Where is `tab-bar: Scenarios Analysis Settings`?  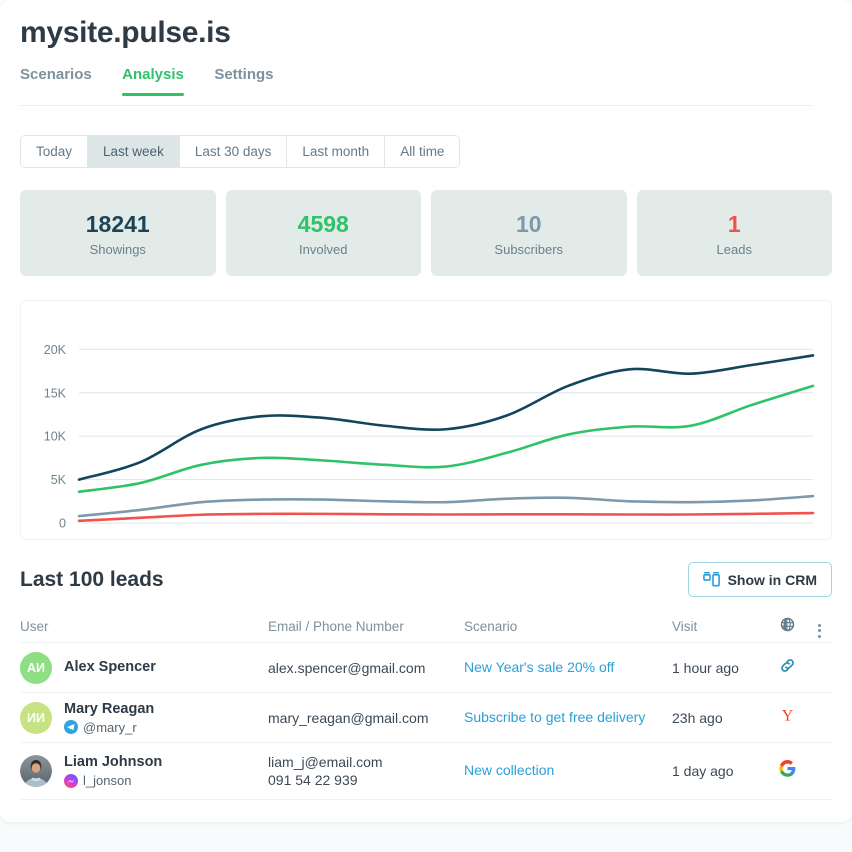
tab-bar: Scenarios Analysis Settings is located at coordinates (416, 86).